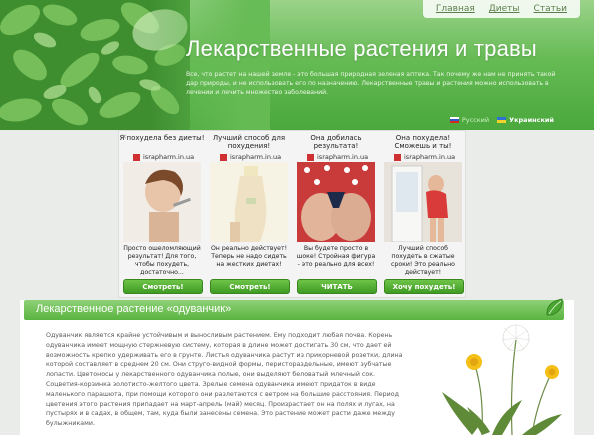 The height and width of the screenshot is (435, 594). Describe the element at coordinates (134, 309) in the screenshot. I see `article-title: Лекарственное растение «одуванчик»` at that location.